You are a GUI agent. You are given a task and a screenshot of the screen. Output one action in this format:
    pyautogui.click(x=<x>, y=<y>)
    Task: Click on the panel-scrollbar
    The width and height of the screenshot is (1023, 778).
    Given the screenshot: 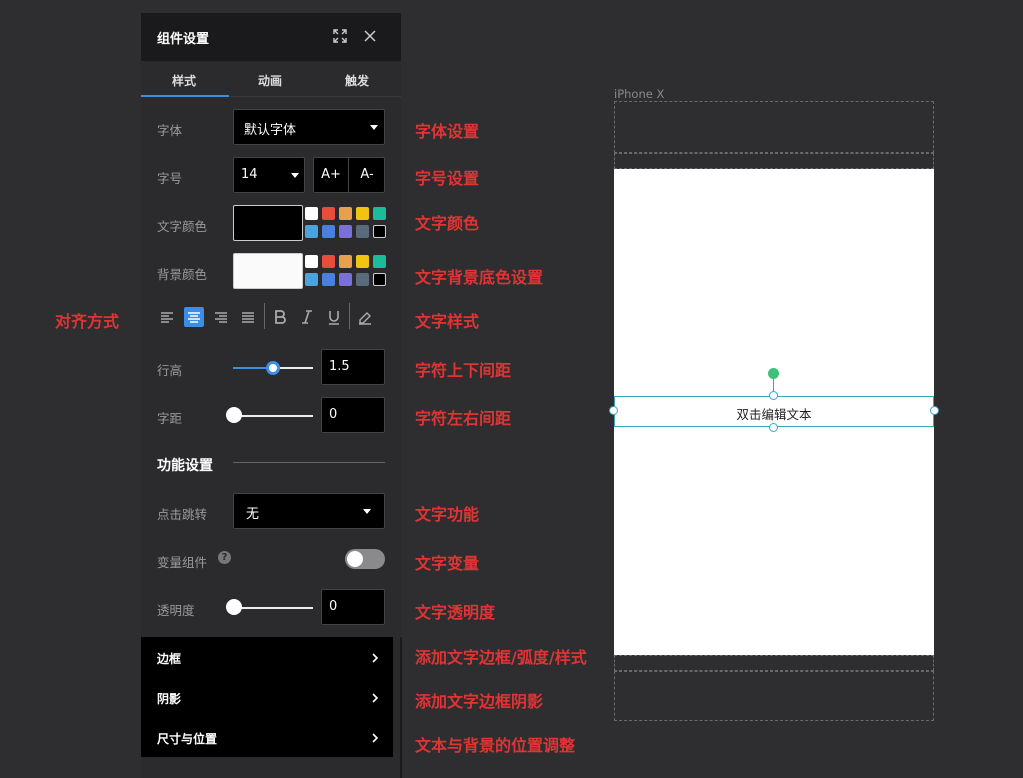 What is the action you would take?
    pyautogui.click(x=401, y=707)
    